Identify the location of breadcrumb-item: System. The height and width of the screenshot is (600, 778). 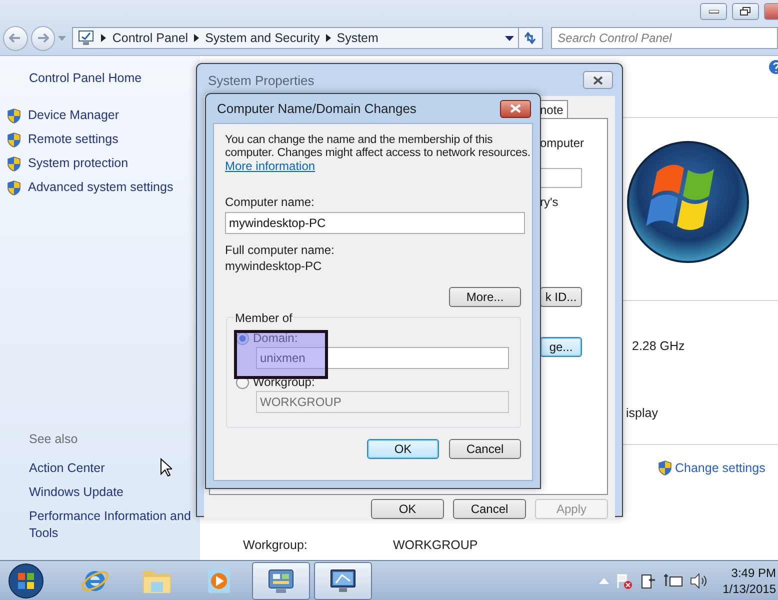
(357, 38).